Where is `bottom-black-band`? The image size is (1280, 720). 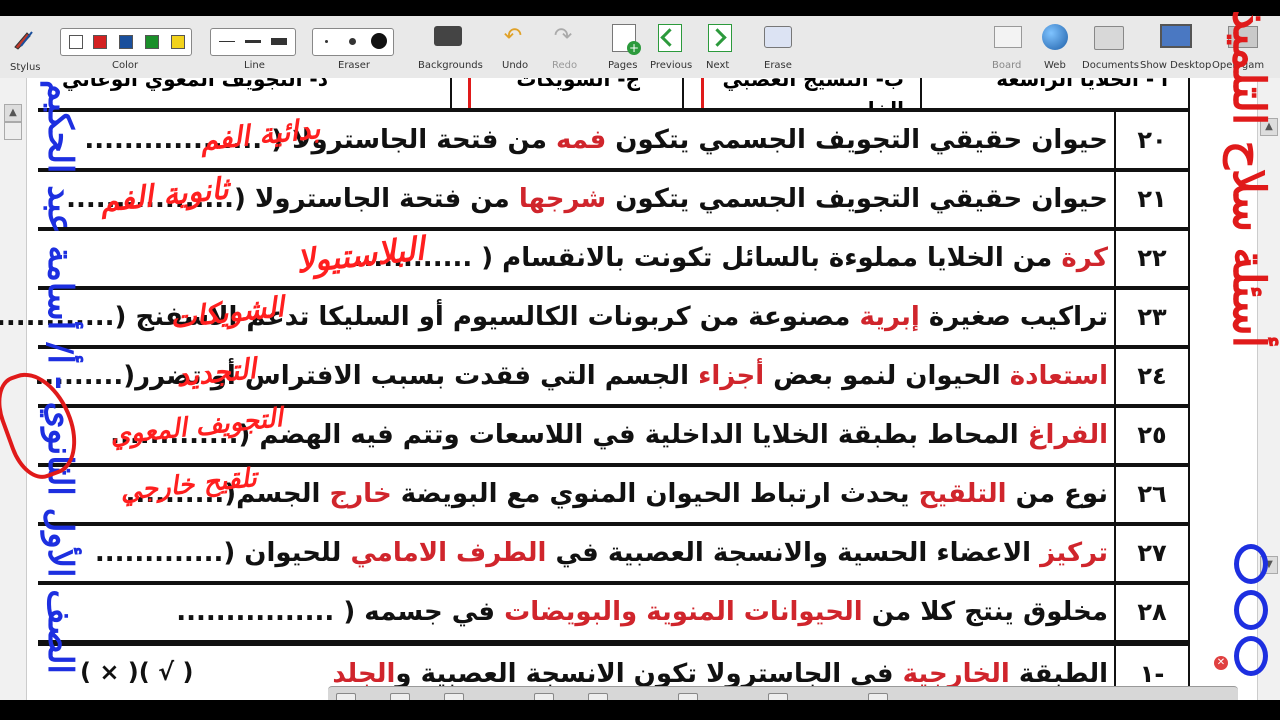
bottom-black-band is located at coordinates (640, 710).